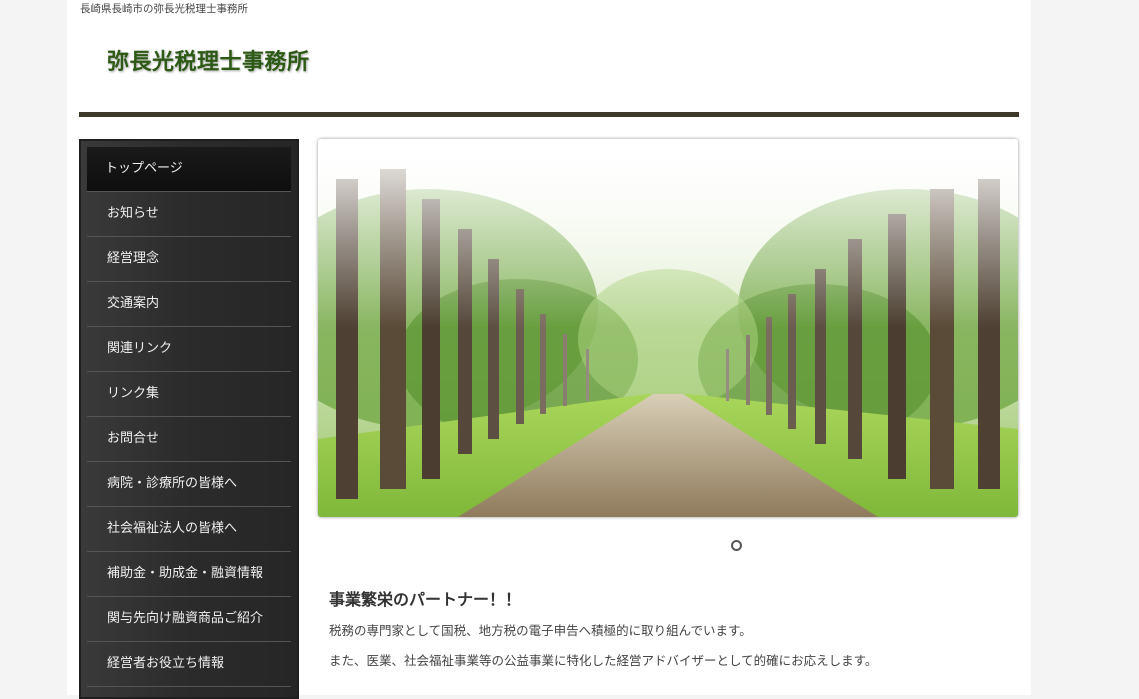  What do you see at coordinates (189, 439) in the screenshot?
I see `nav-item-contact: お問合せ` at bounding box center [189, 439].